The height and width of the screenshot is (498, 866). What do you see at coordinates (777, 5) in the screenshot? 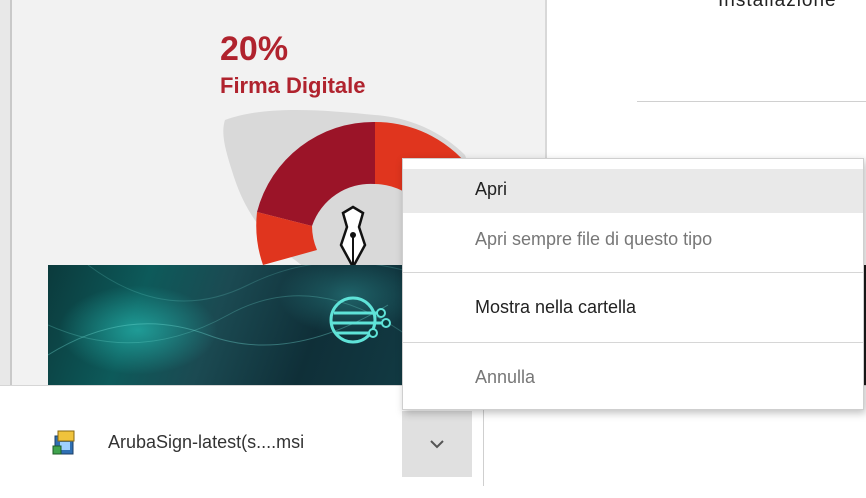
I see `right-panel-heading: Installazione` at bounding box center [777, 5].